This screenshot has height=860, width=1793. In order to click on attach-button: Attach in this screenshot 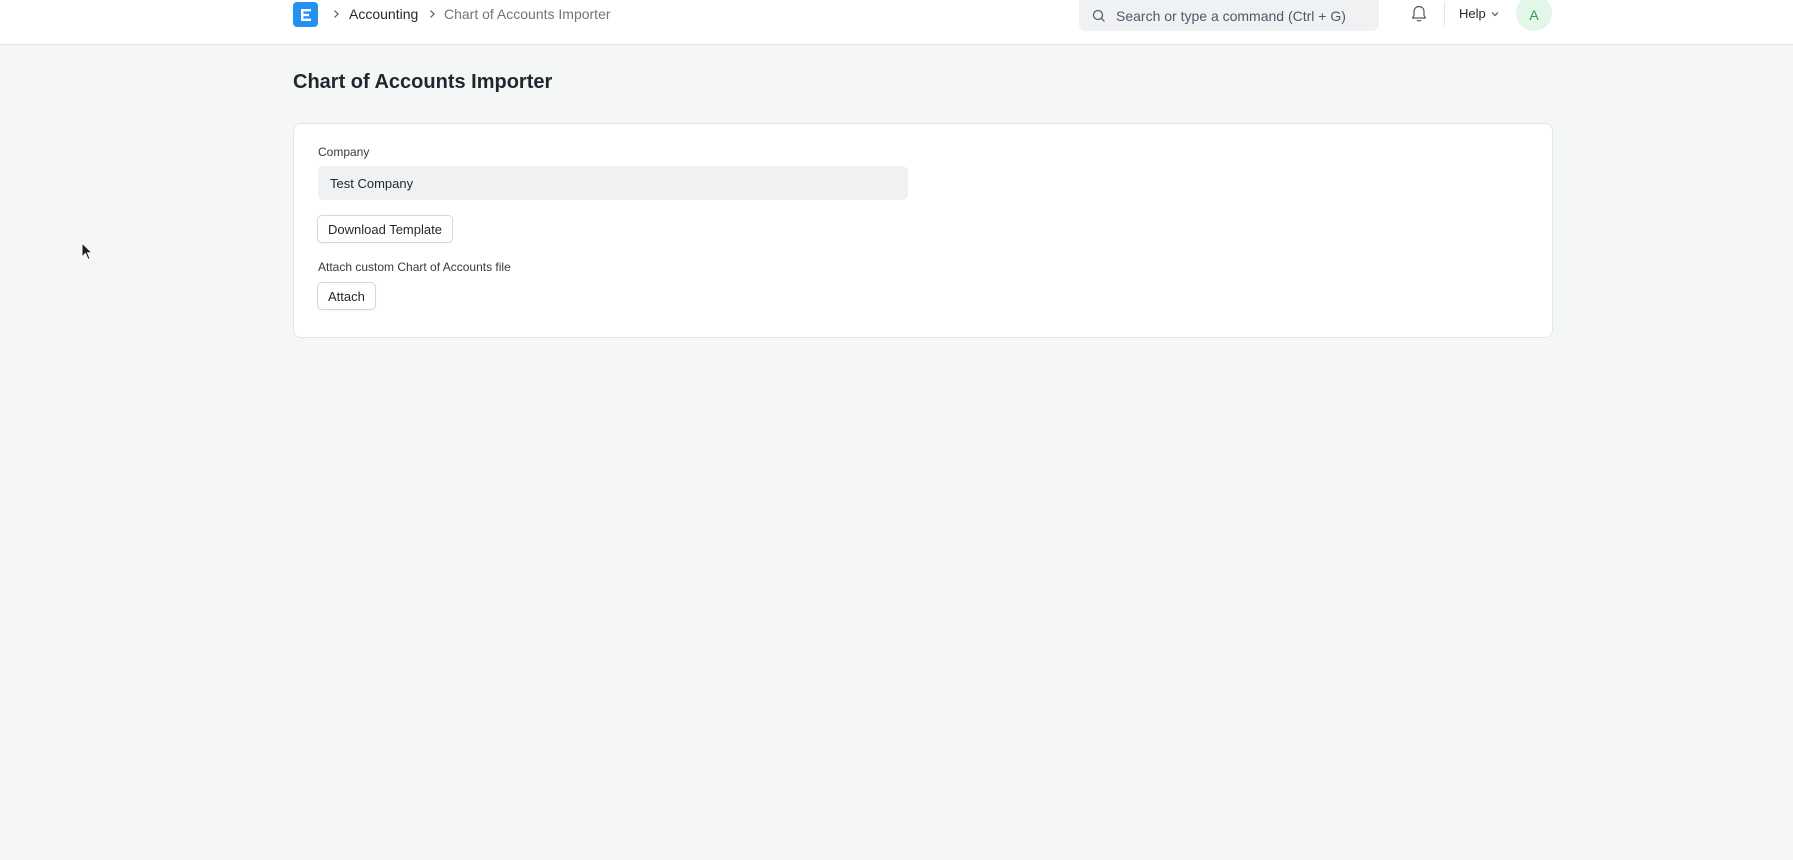, I will do `click(346, 296)`.